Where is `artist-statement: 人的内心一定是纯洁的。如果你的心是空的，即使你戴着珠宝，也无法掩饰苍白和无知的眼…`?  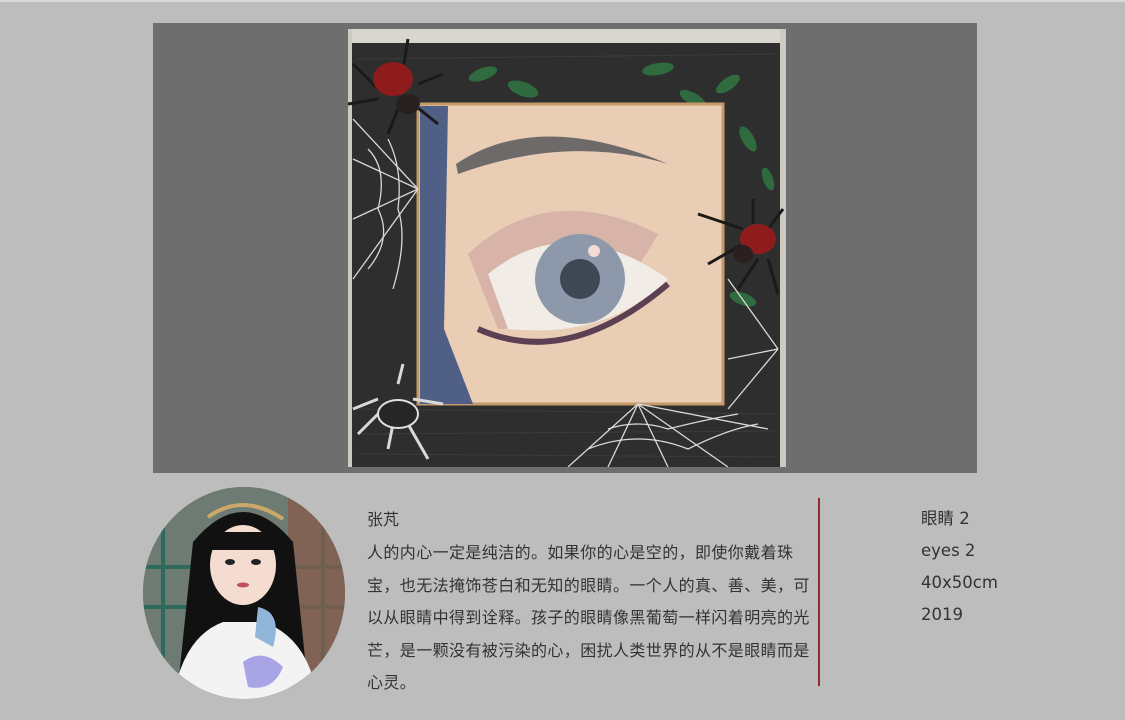 artist-statement: 人的内心一定是纯洁的。如果你的心是空的，即使你戴着珠宝，也无法掩饰苍白和无知的眼… is located at coordinates (588, 617).